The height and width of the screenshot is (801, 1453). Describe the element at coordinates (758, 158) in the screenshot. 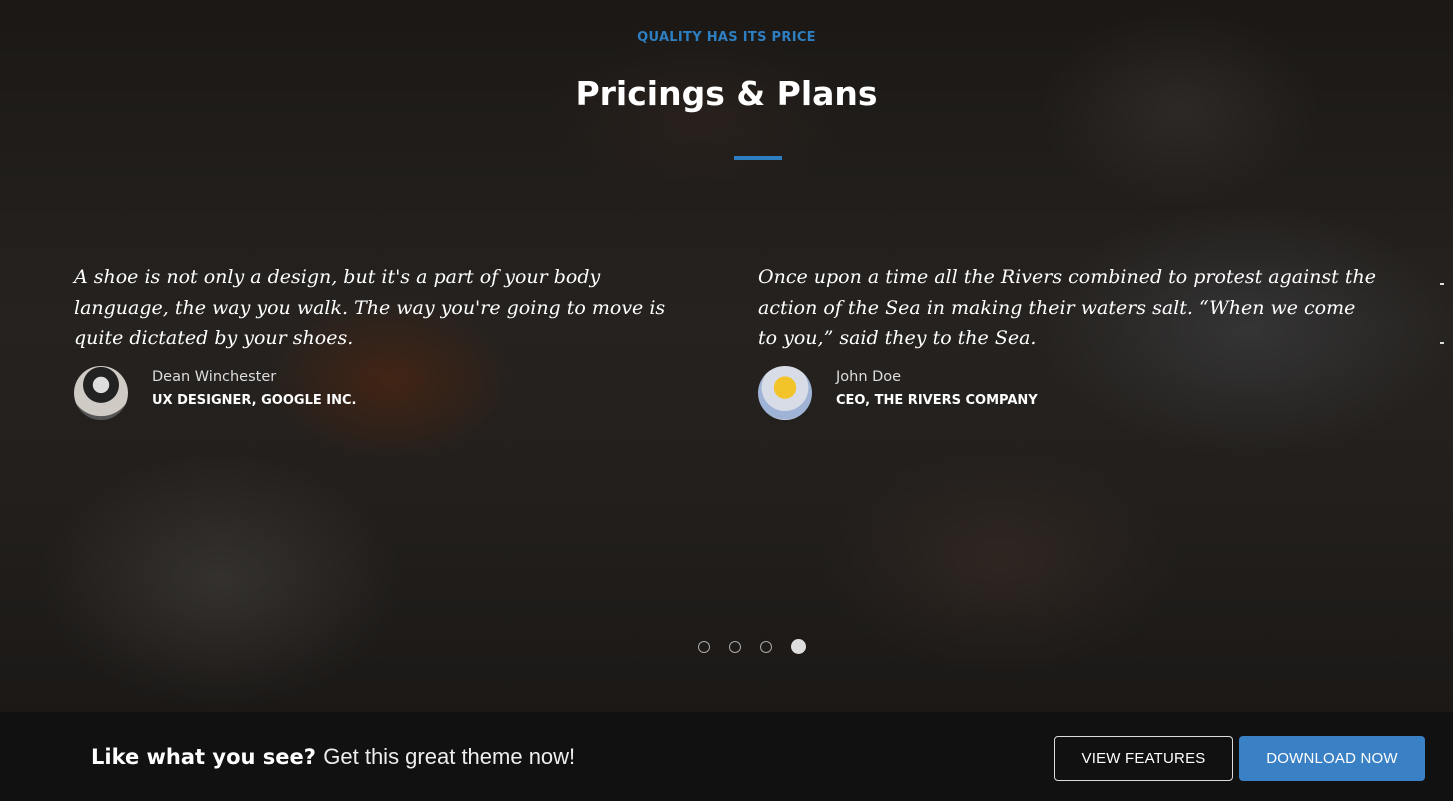

I see `title-divider` at that location.